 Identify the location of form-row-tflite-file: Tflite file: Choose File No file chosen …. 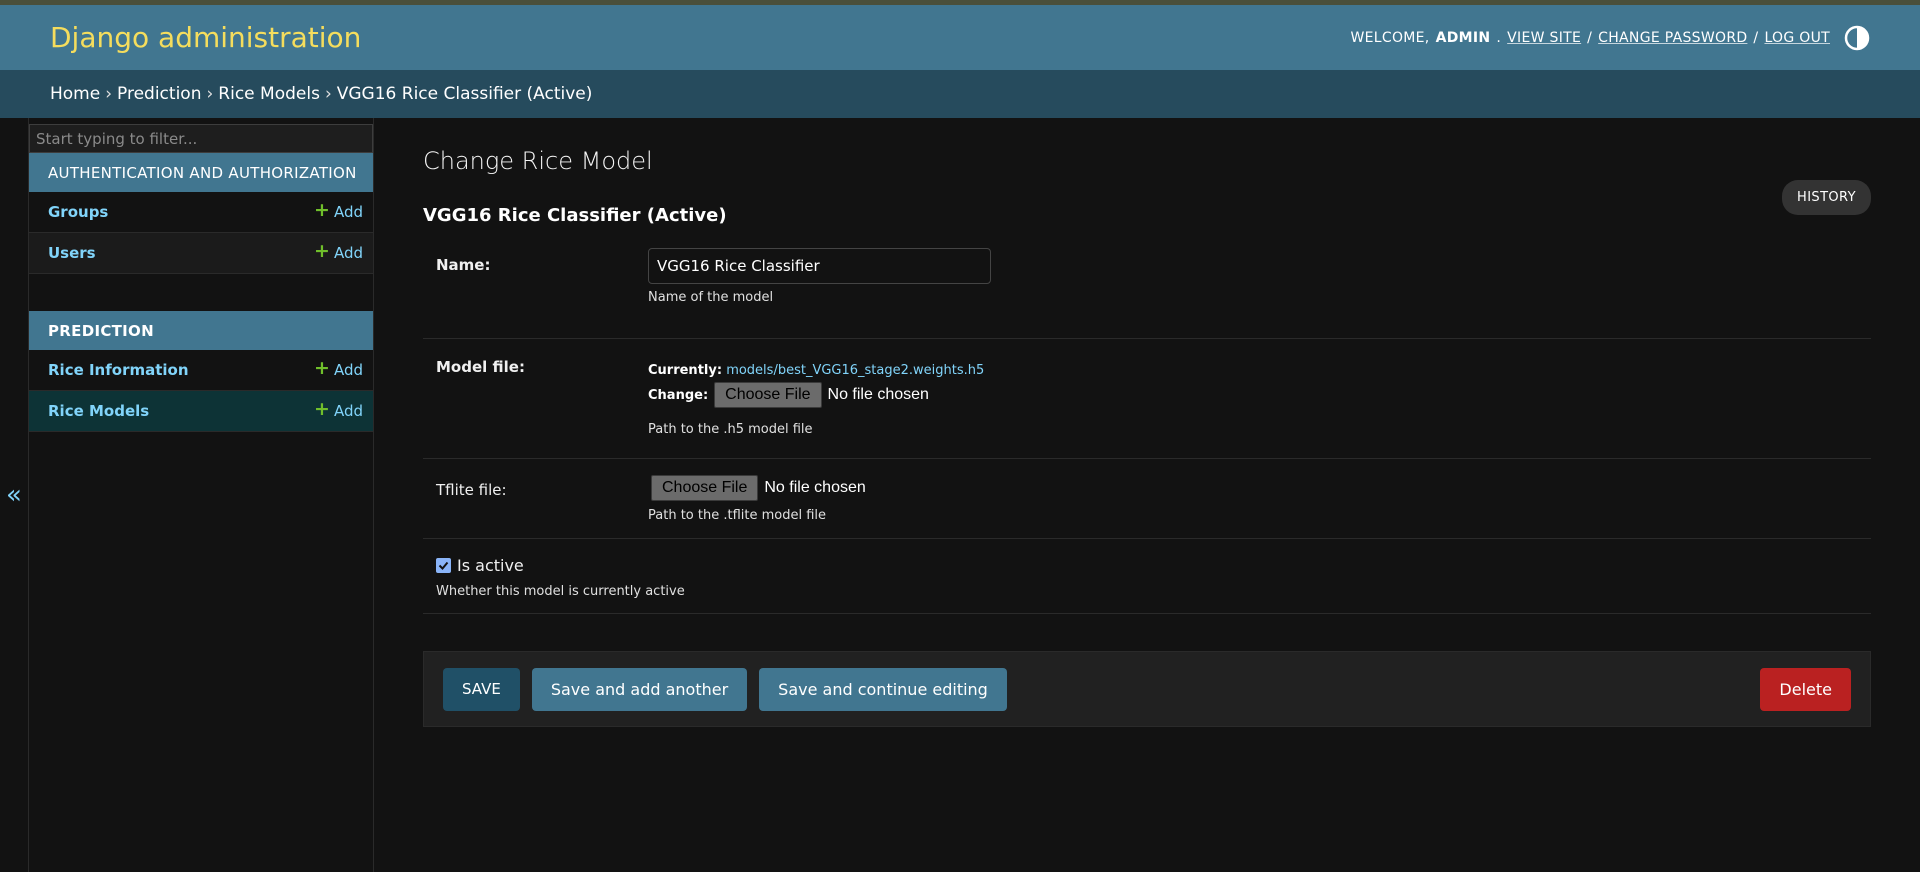
(1147, 499).